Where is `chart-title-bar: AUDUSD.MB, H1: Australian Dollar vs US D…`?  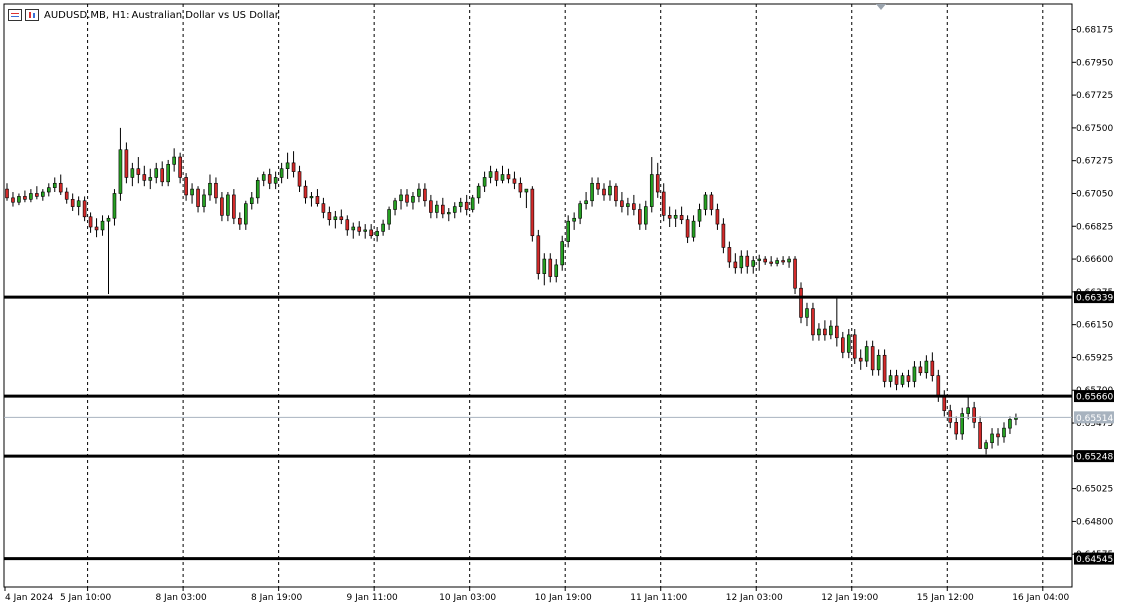 chart-title-bar: AUDUSD.MB, H1: Australian Dollar vs US D… is located at coordinates (143, 15).